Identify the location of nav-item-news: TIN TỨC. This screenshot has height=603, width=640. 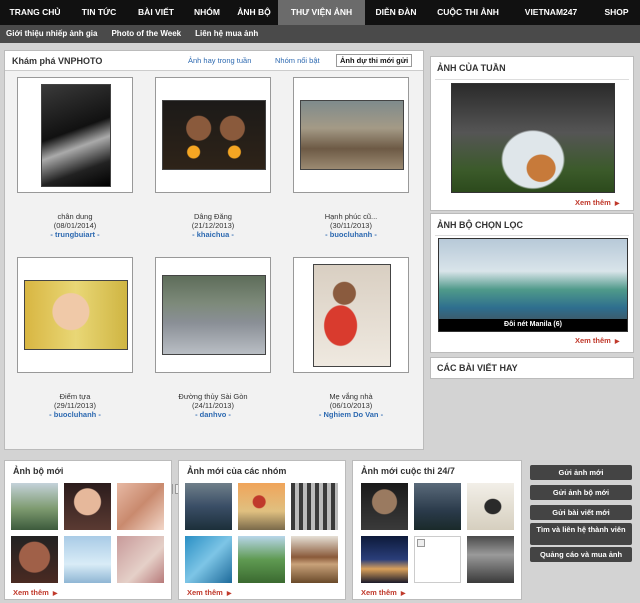
(99, 12).